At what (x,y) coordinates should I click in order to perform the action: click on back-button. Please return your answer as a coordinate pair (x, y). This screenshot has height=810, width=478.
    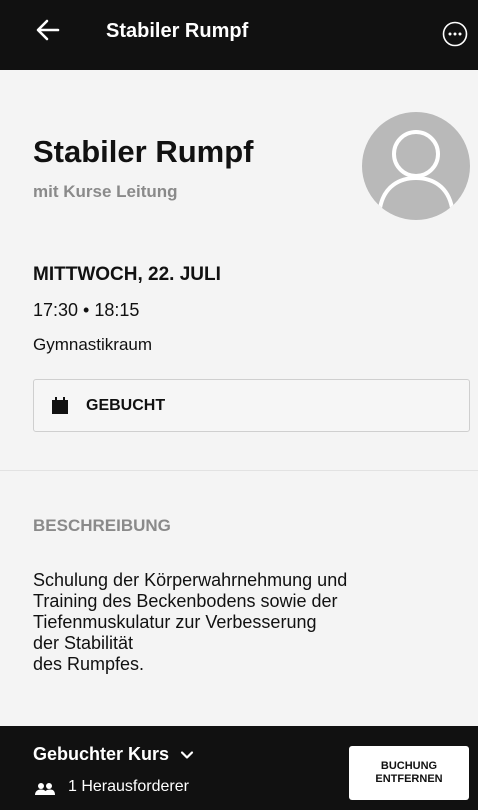
    Looking at the image, I should click on (48, 30).